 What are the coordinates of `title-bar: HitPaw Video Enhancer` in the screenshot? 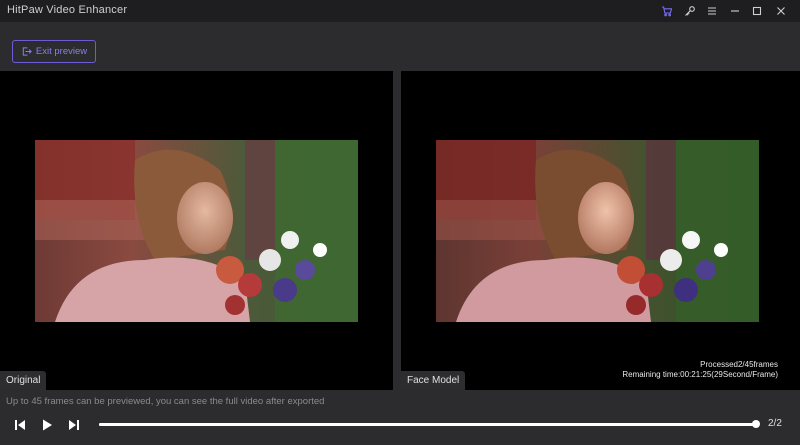 It's located at (400, 11).